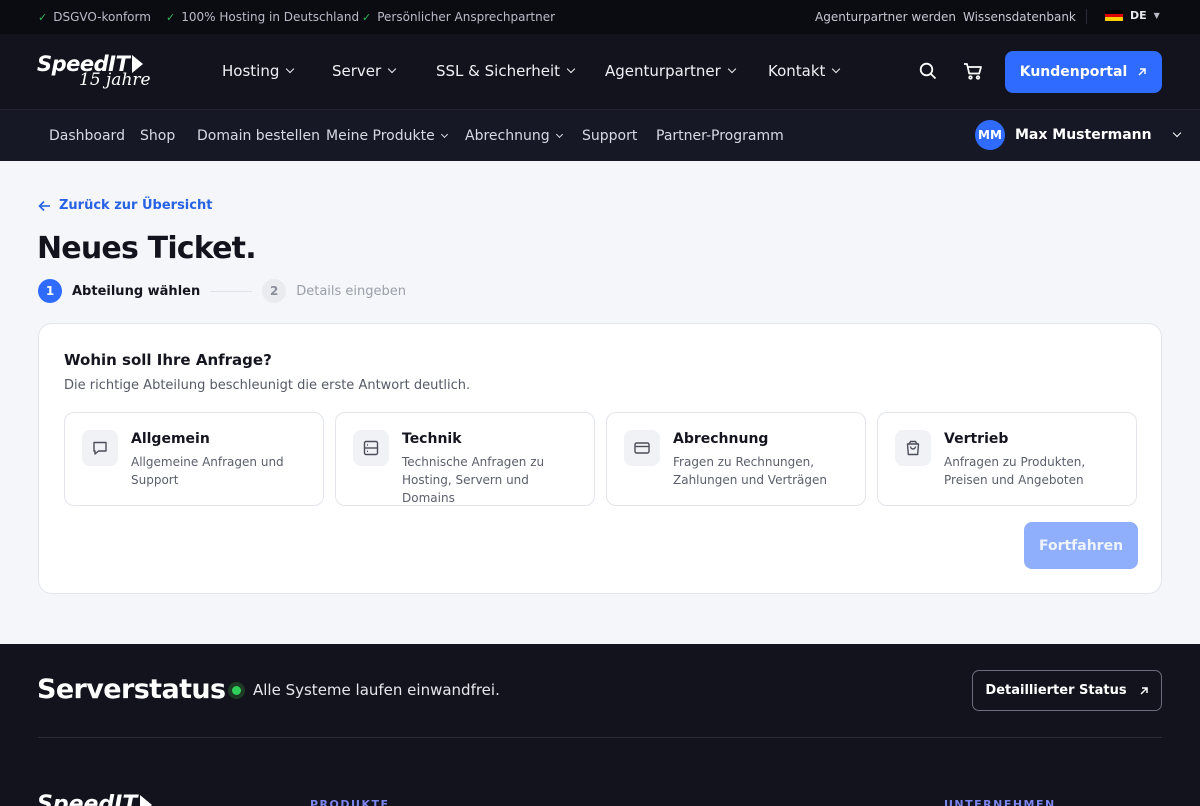  What do you see at coordinates (1056, 690) in the screenshot?
I see `detailed-status-label: Detaillierter Status` at bounding box center [1056, 690].